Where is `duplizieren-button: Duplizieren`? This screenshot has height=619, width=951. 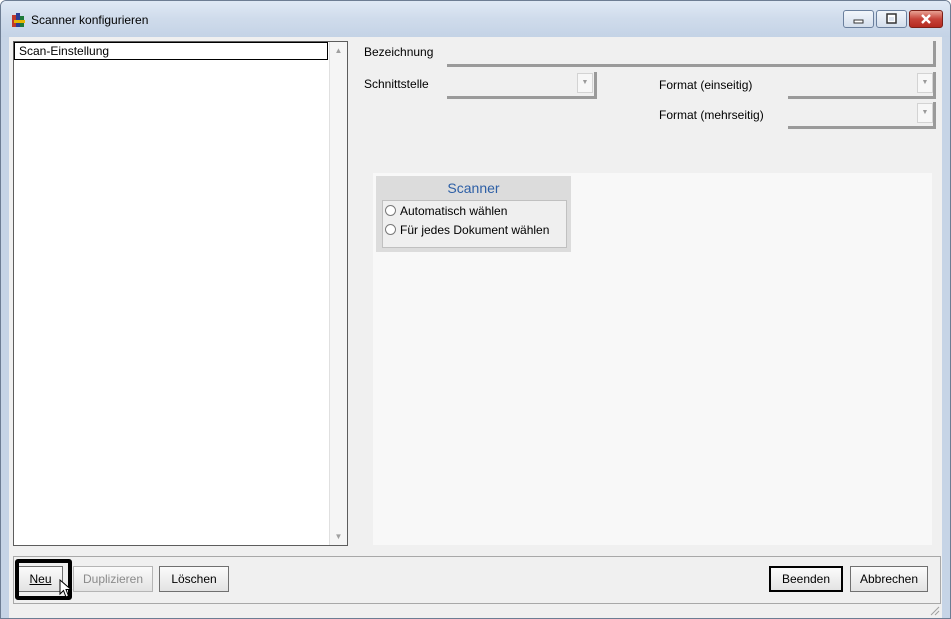 duplizieren-button: Duplizieren is located at coordinates (113, 579).